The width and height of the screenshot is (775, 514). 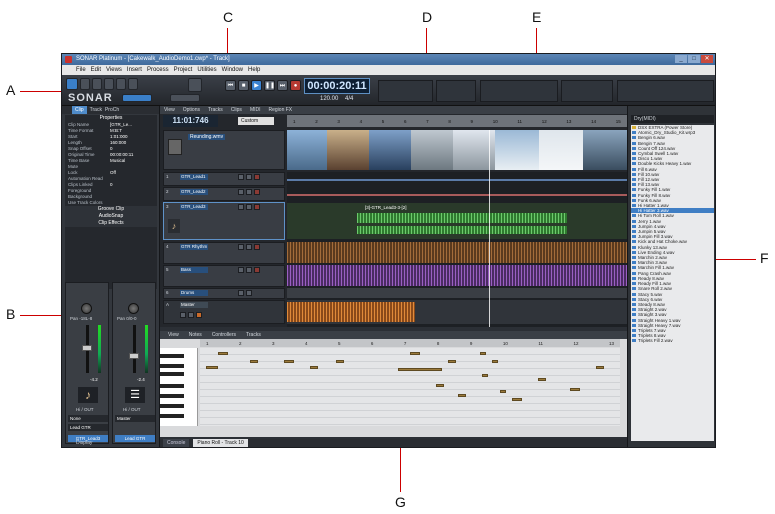 What do you see at coordinates (269, 85) in the screenshot?
I see `pause-button: ❚❚` at bounding box center [269, 85].